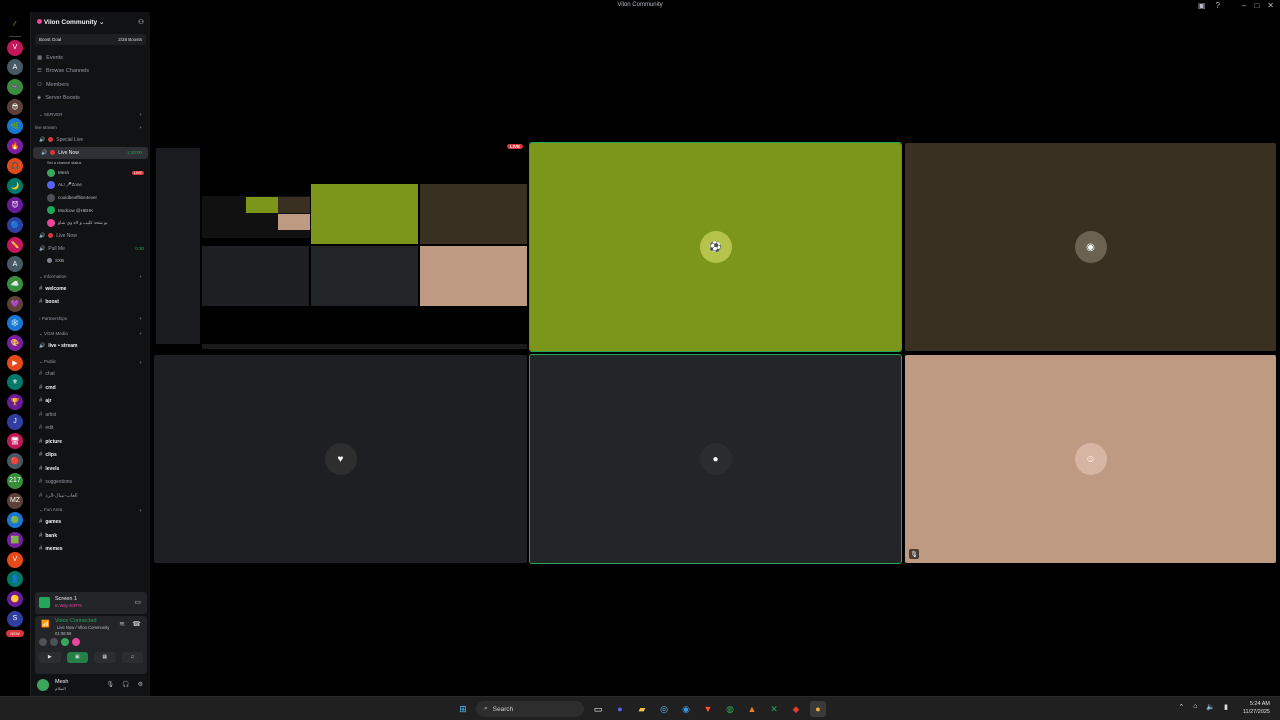  What do you see at coordinates (90, 429) in the screenshot?
I see `text-channel-edit: # edit` at bounding box center [90, 429].